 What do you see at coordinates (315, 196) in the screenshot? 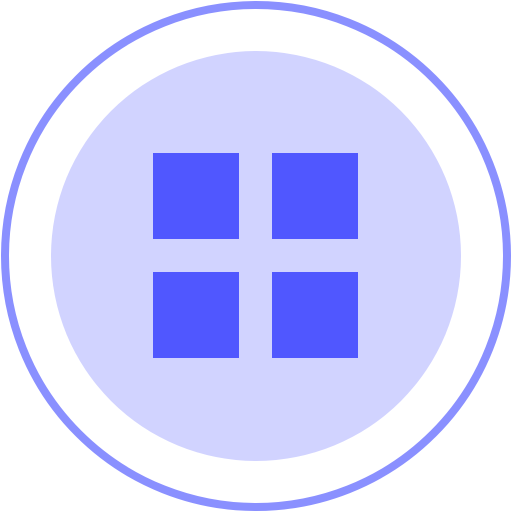
I see `grid-tile-top-right` at bounding box center [315, 196].